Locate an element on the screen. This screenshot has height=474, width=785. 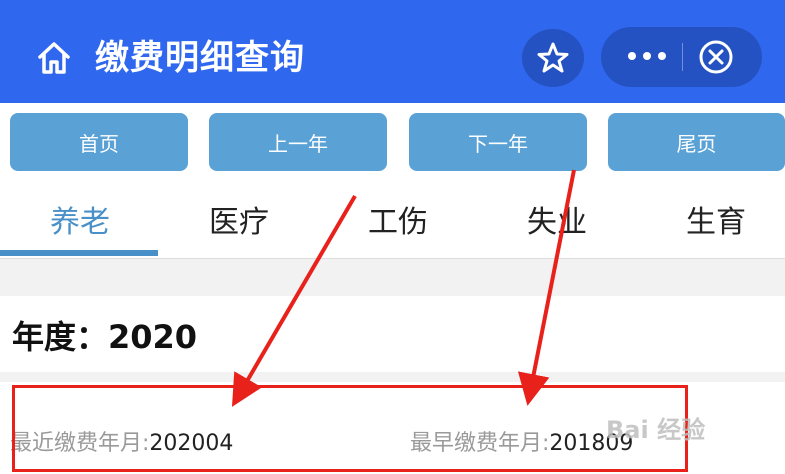
tab-unemployment: 失业 is located at coordinates (557, 219).